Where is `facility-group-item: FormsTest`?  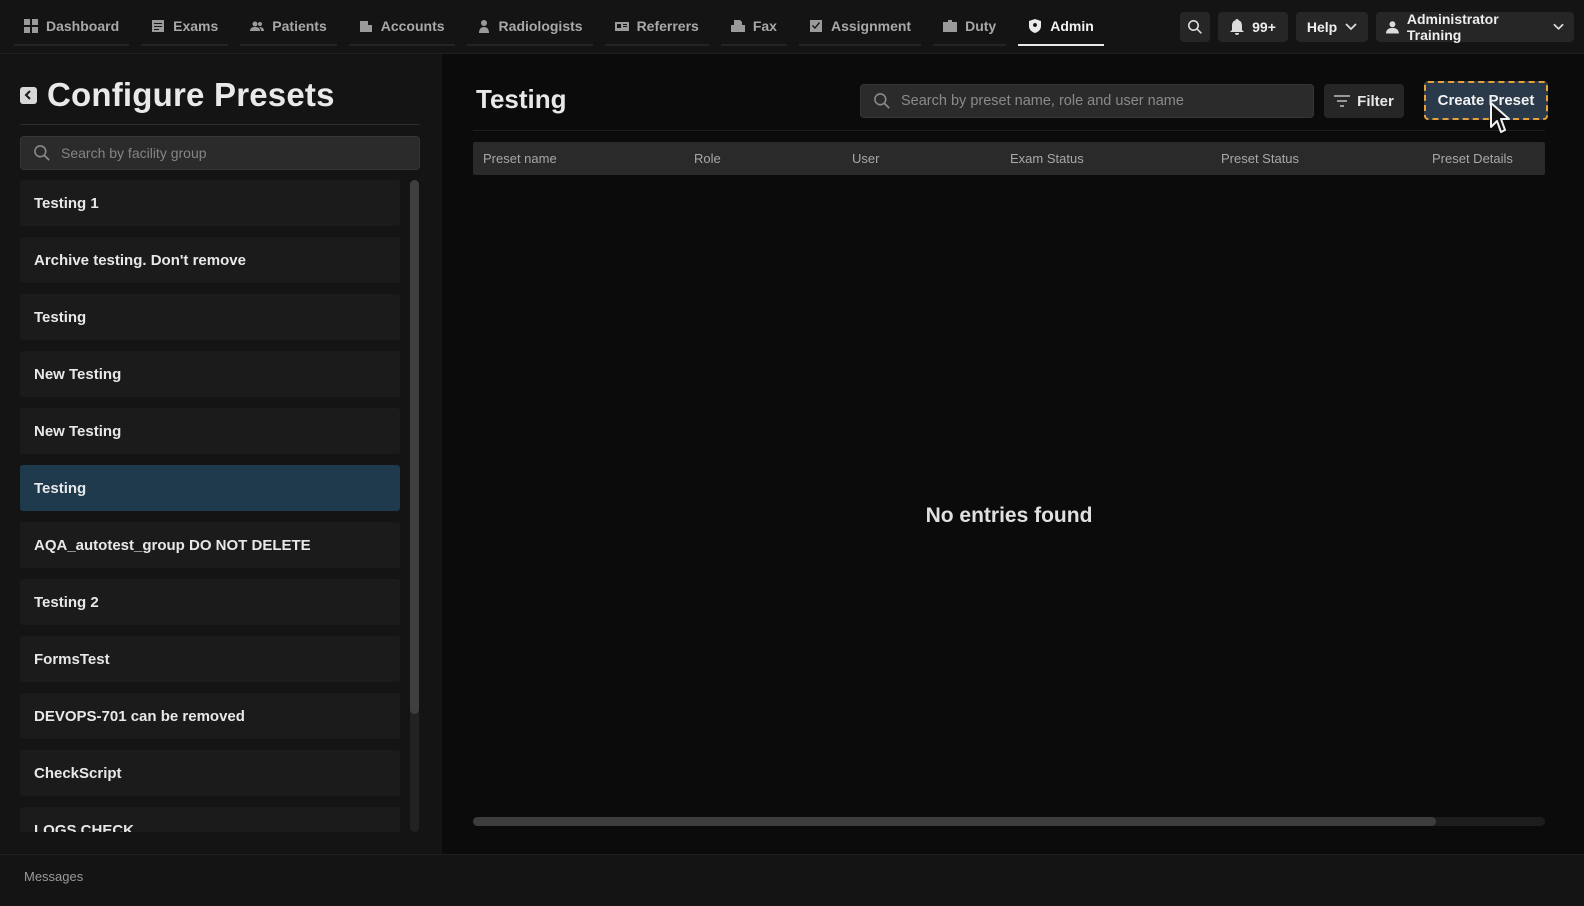 facility-group-item: FormsTest is located at coordinates (210, 659).